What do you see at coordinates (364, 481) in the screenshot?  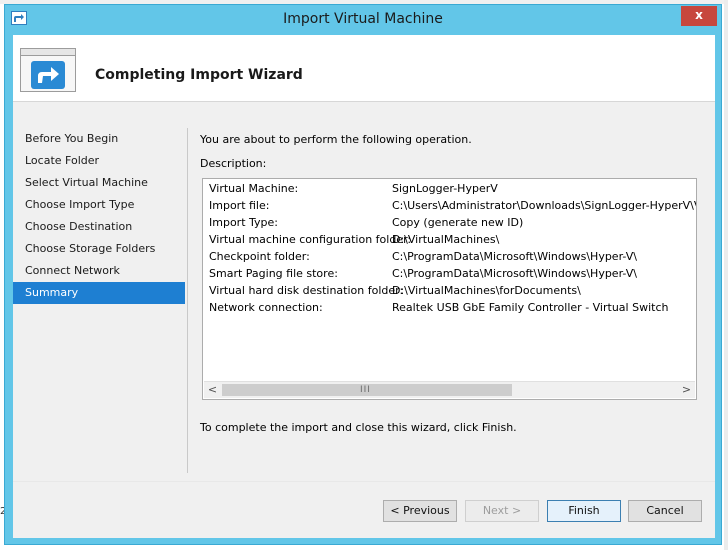 I see `footer-divider` at bounding box center [364, 481].